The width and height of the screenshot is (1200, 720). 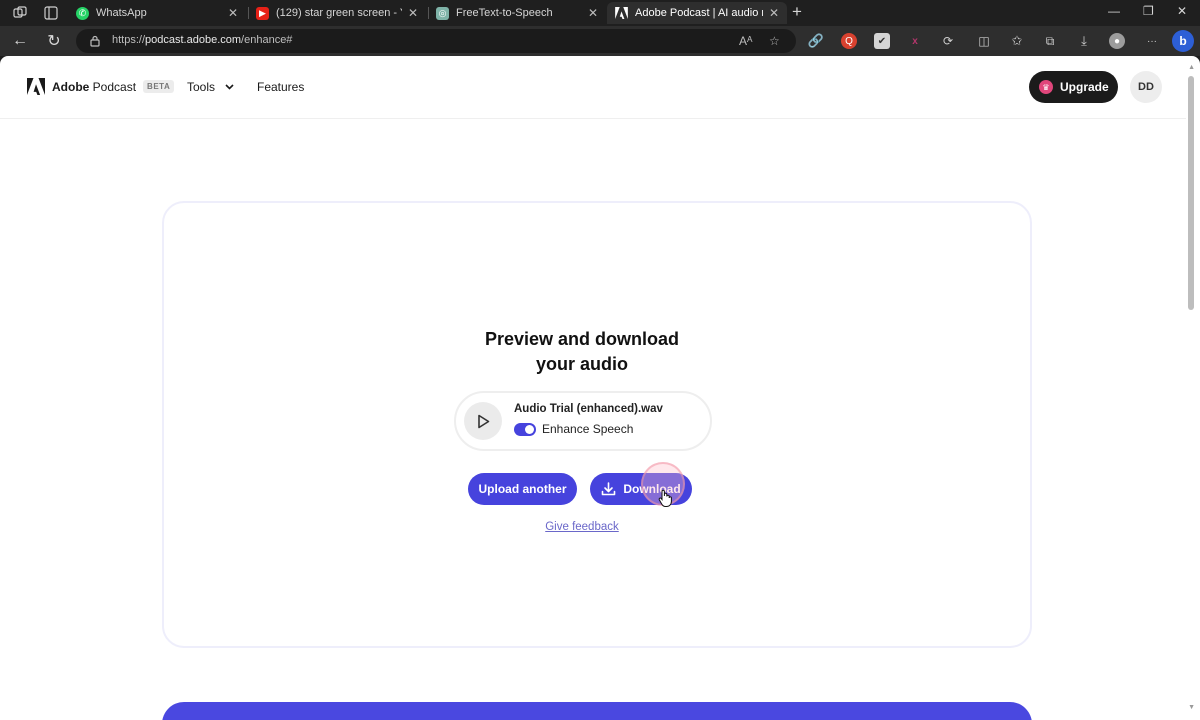 I want to click on give-feedback-link: Give feedback, so click(x=582, y=527).